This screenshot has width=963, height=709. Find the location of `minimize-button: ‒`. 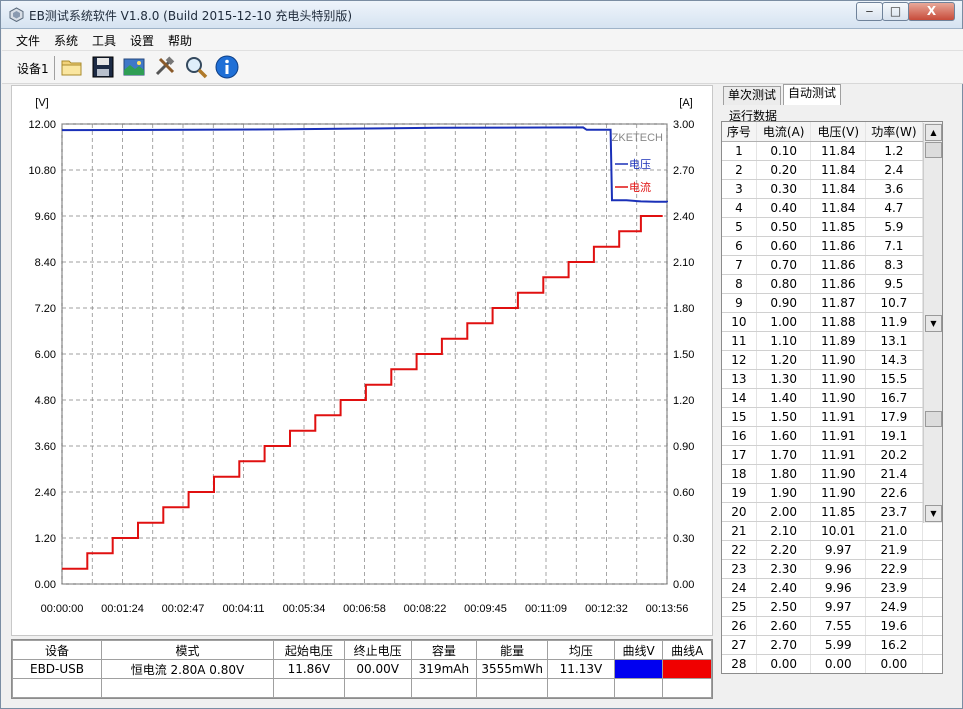

minimize-button: ‒ is located at coordinates (869, 11).